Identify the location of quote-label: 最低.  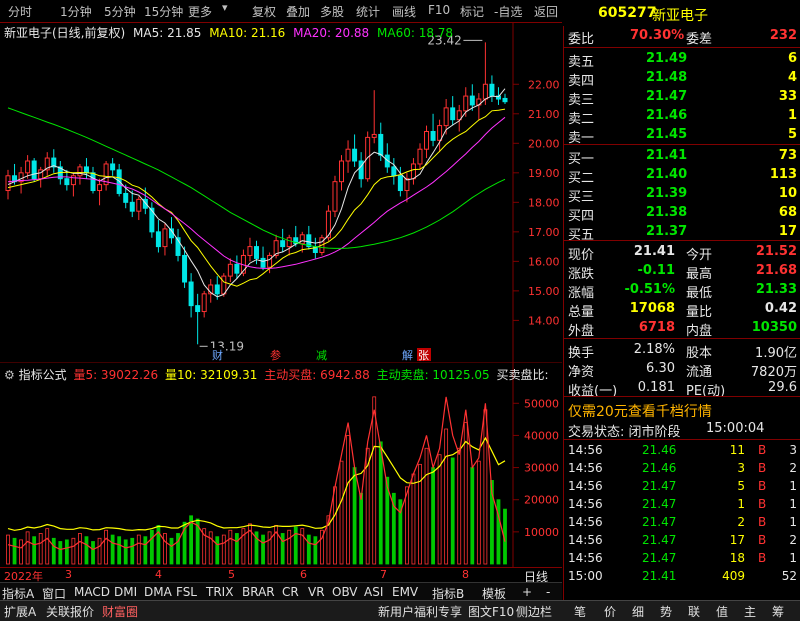
(699, 293).